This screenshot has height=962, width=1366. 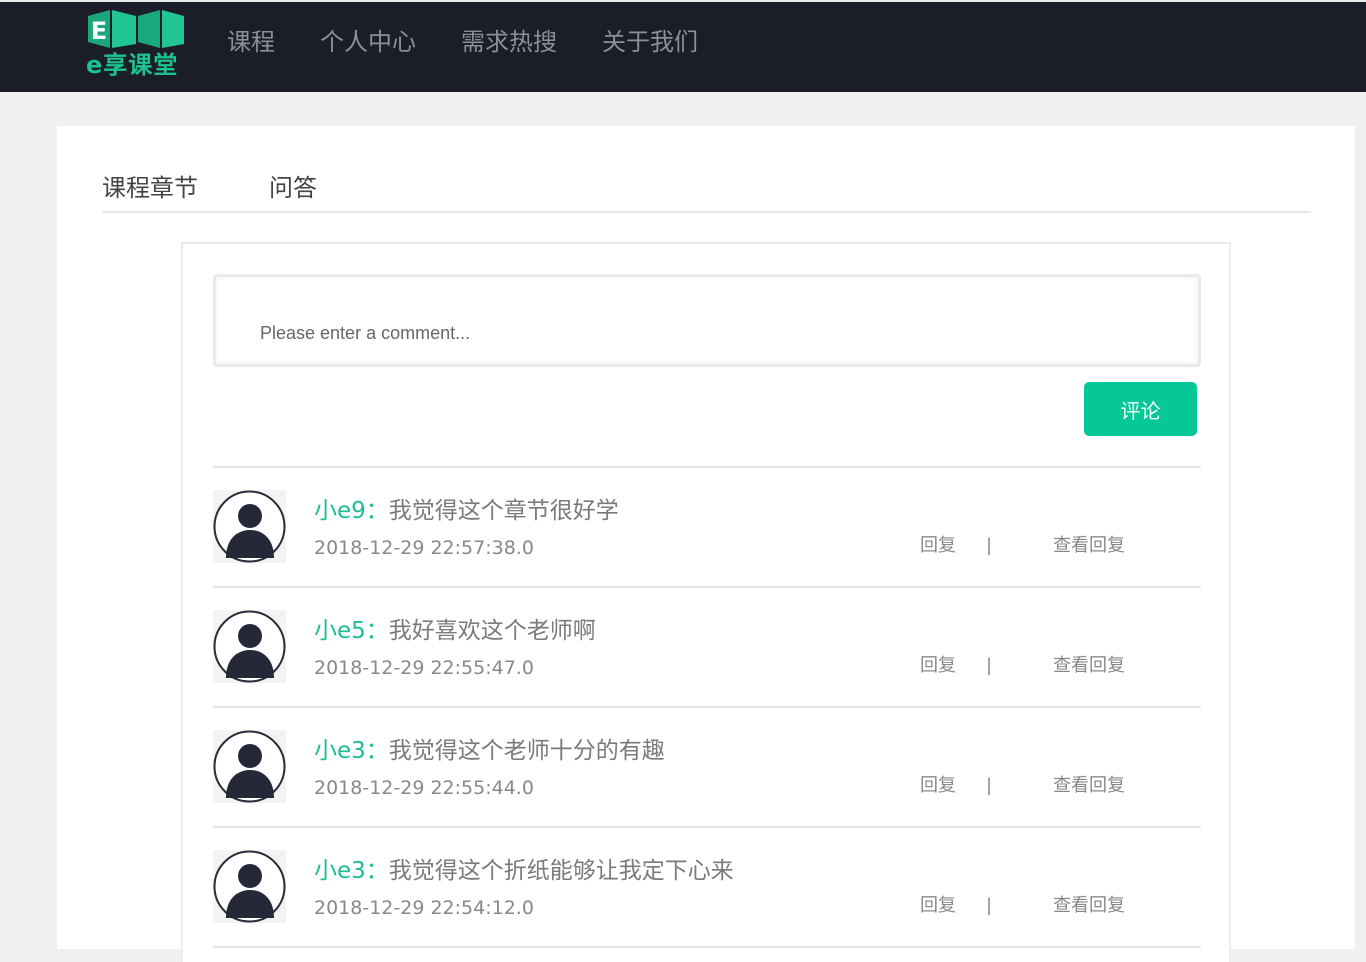 What do you see at coordinates (368, 42) in the screenshot?
I see `nav-personal-center: 个人中心` at bounding box center [368, 42].